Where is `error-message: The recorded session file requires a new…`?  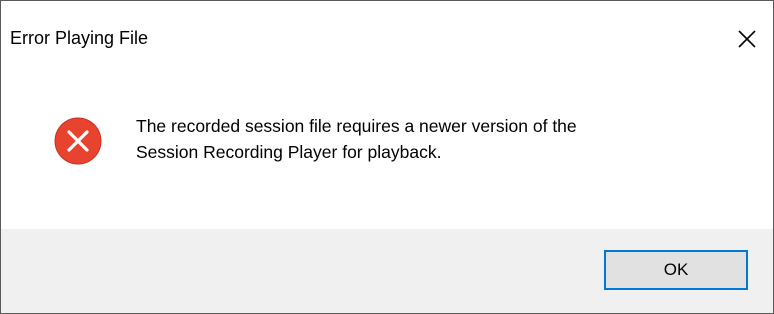
error-message: The recorded session file requires a new… is located at coordinates (441, 139).